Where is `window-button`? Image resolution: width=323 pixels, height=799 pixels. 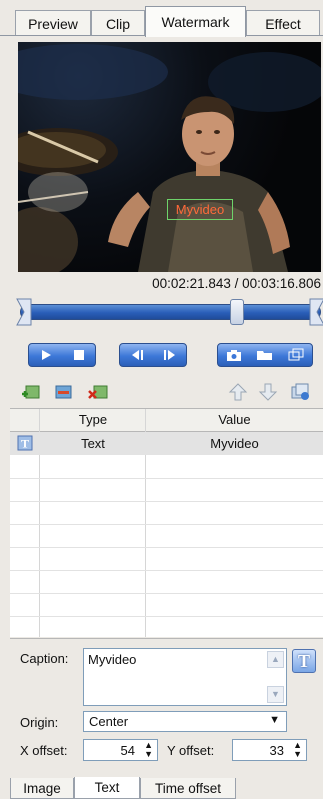 window-button is located at coordinates (296, 355).